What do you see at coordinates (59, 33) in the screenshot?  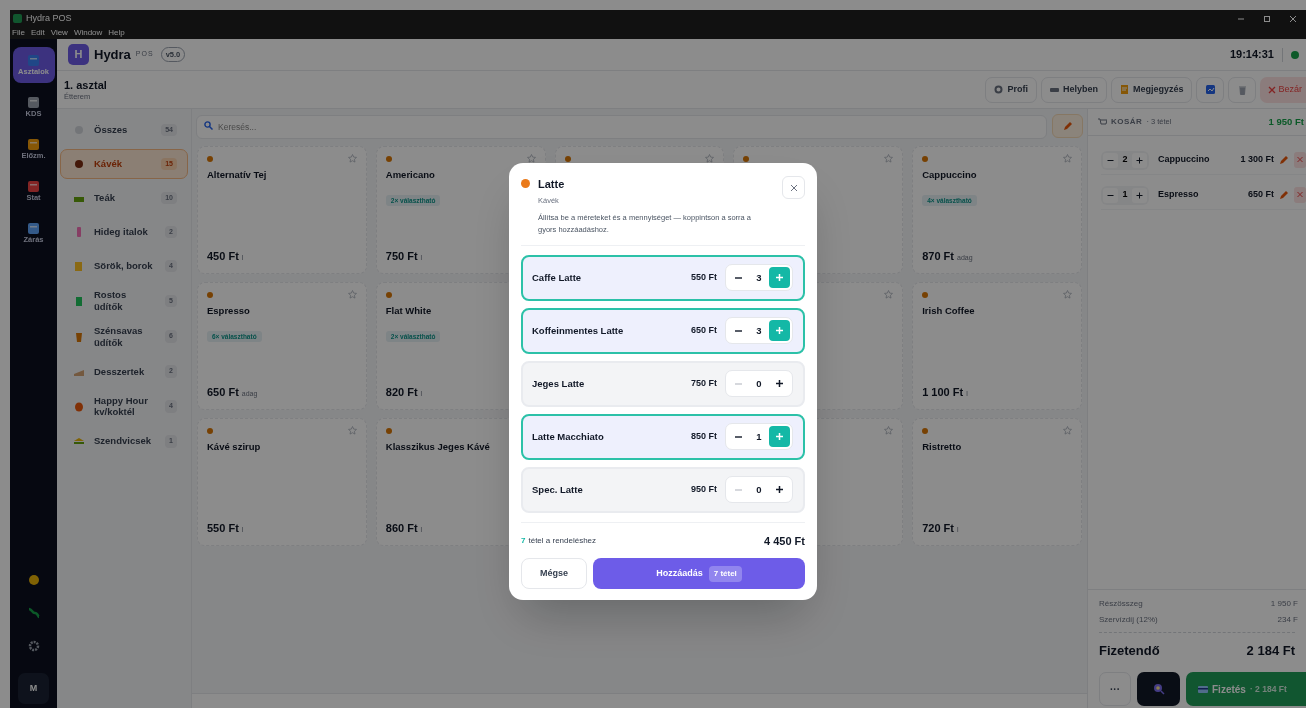 I see `menu-item: View` at bounding box center [59, 33].